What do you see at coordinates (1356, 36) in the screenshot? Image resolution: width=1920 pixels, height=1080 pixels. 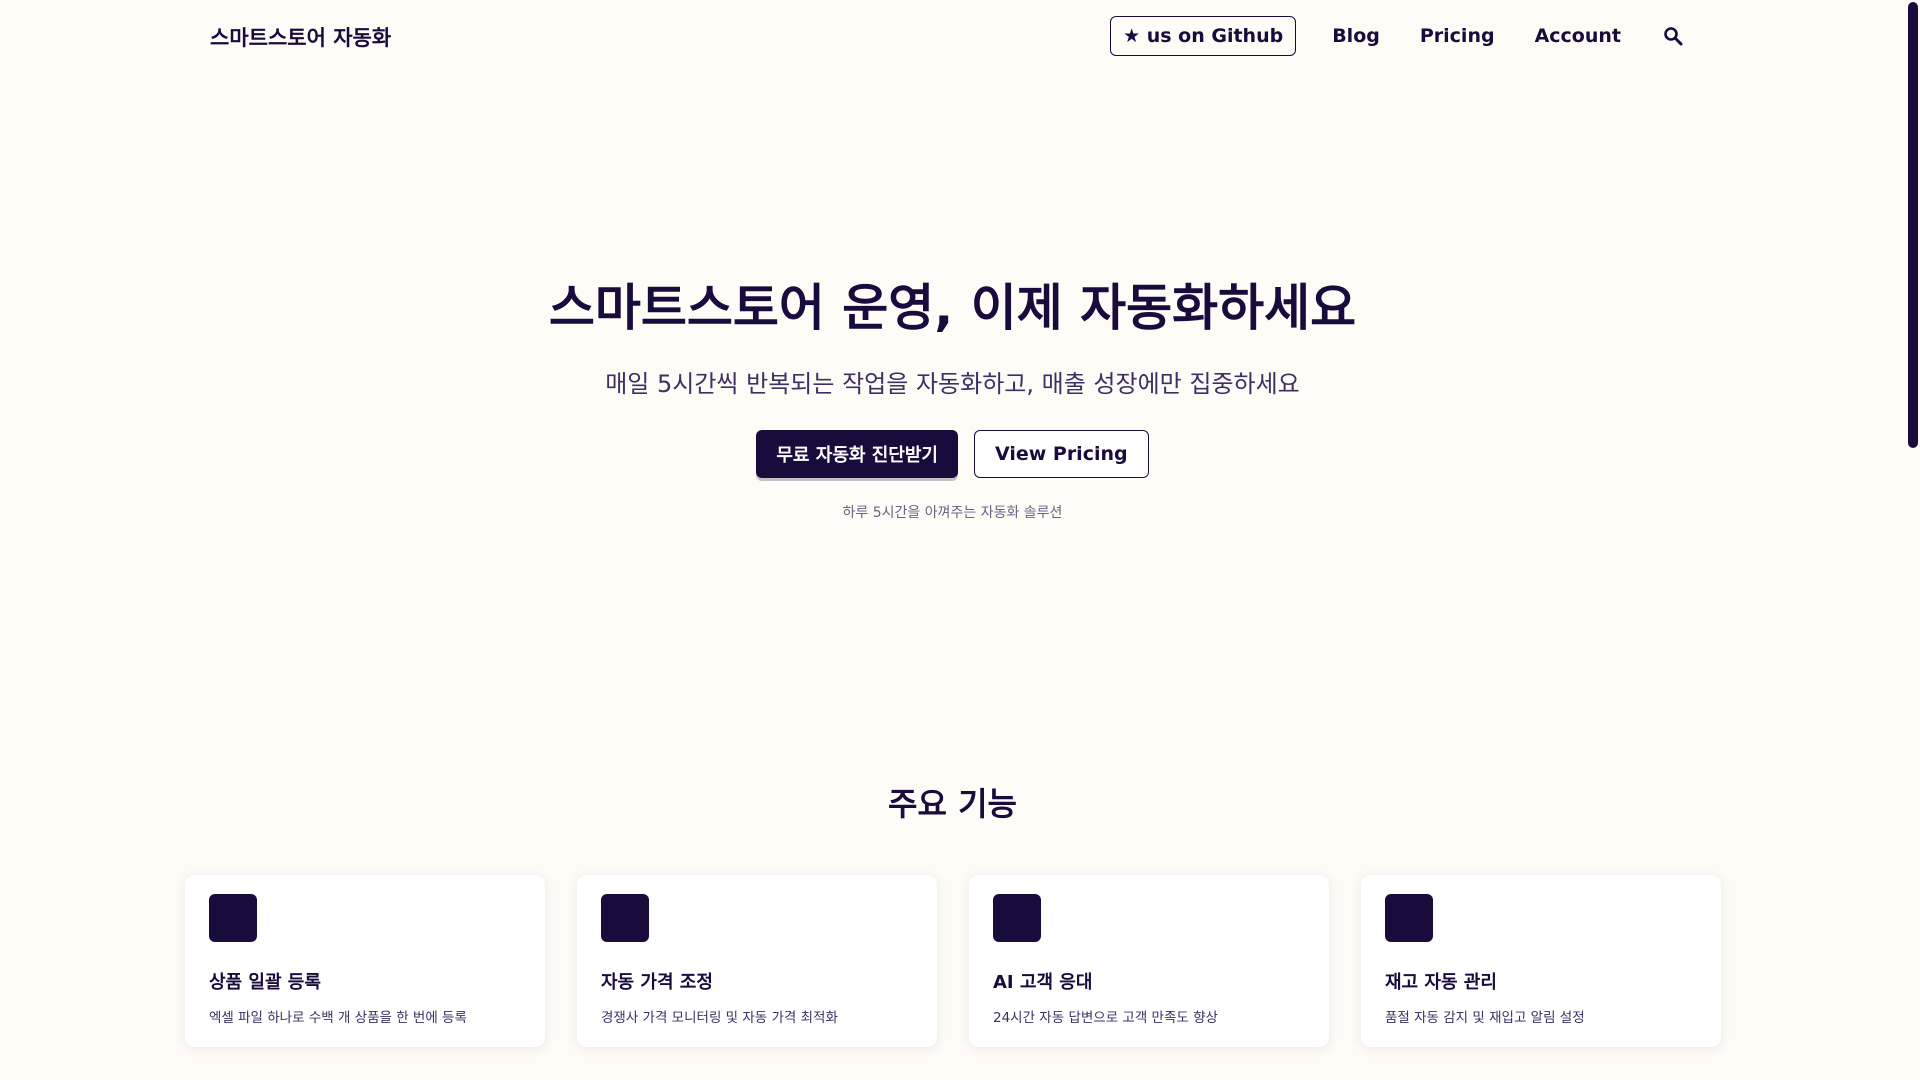 I see `nav-link-blog: Blog` at bounding box center [1356, 36].